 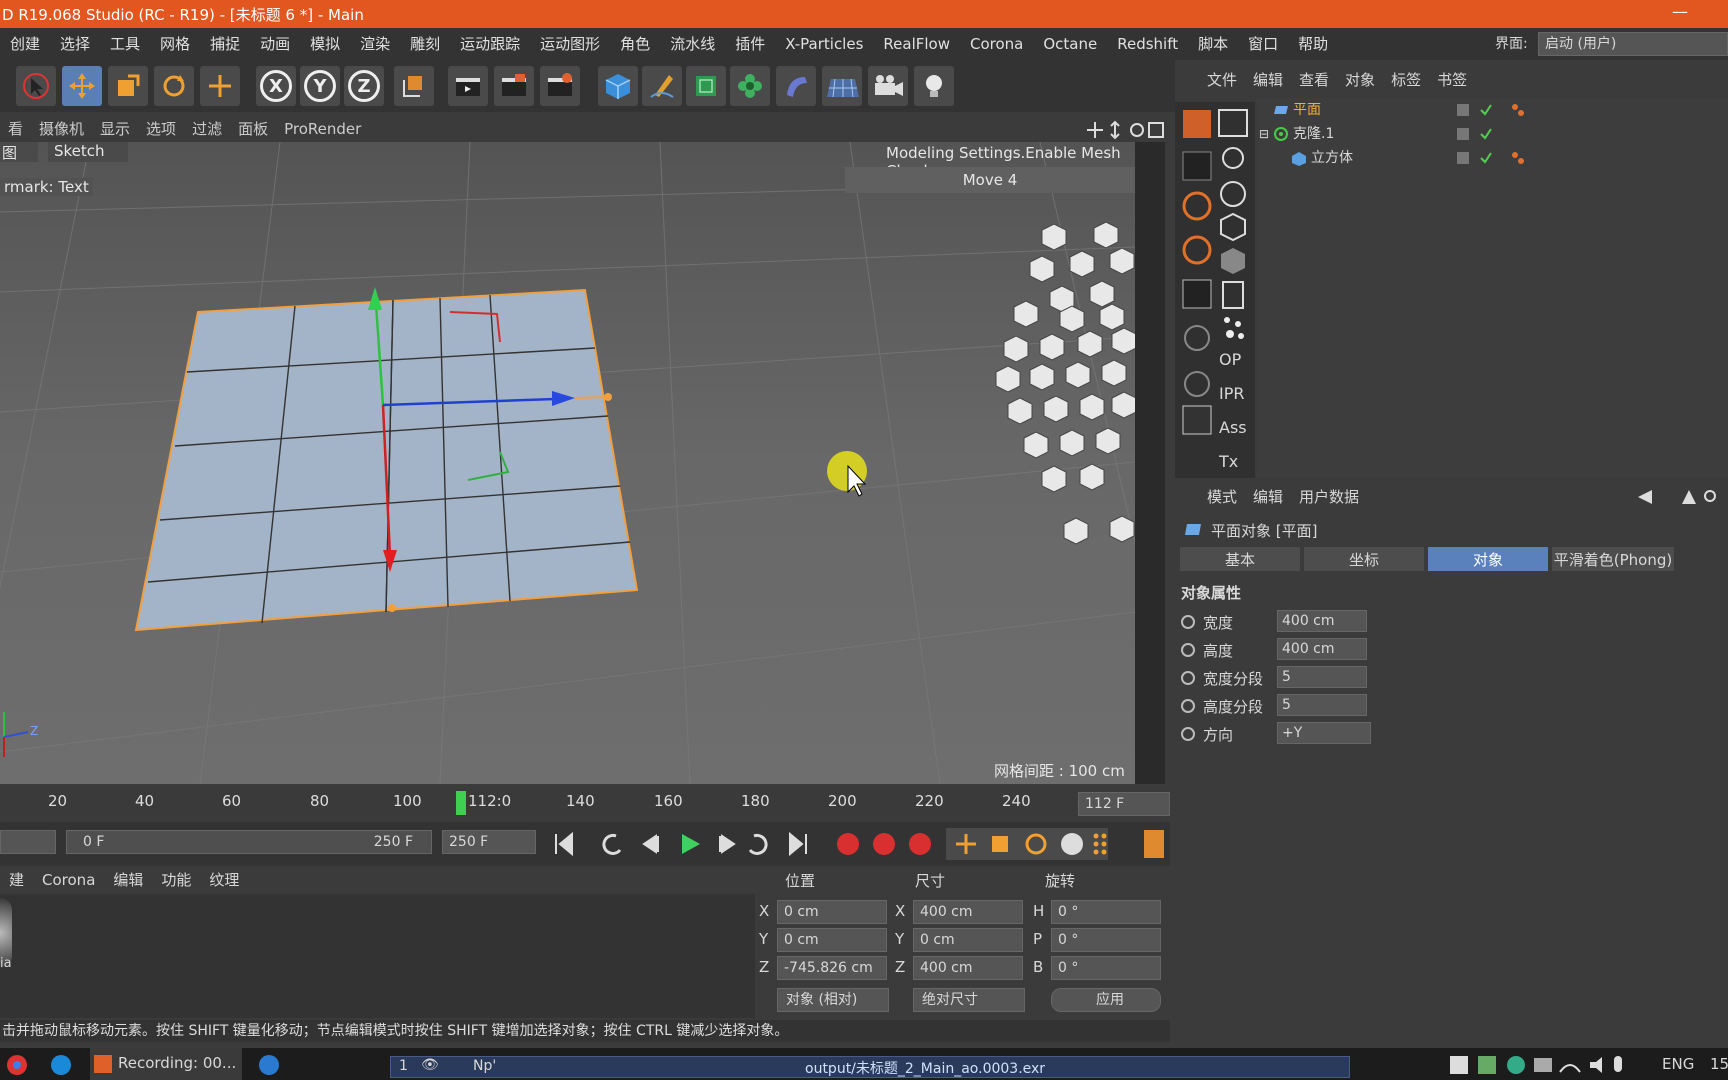 I want to click on width-field: 400 cm, so click(x=1322, y=621).